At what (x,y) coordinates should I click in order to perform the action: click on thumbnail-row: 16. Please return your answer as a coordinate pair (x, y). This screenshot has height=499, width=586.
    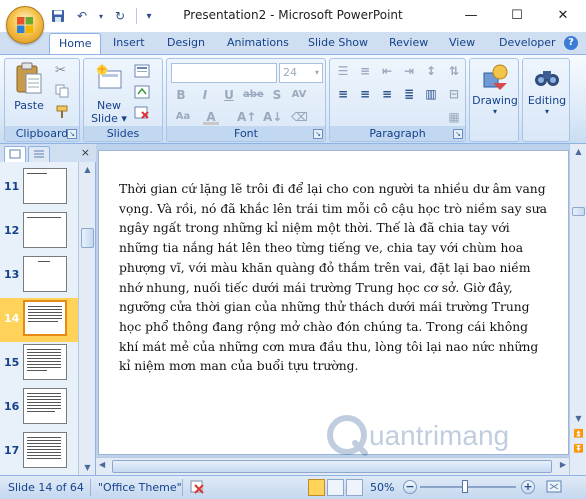
    Looking at the image, I should click on (39, 408).